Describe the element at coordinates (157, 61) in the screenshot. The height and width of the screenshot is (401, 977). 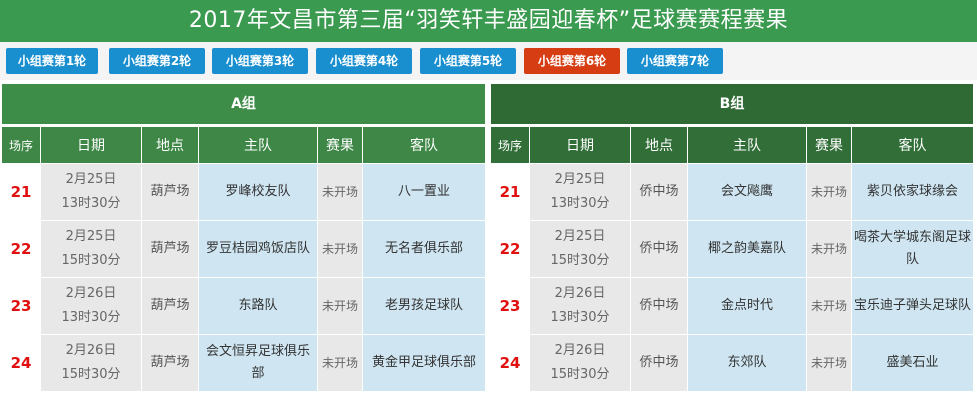
I see `tab-round-2: 小组赛第2轮` at that location.